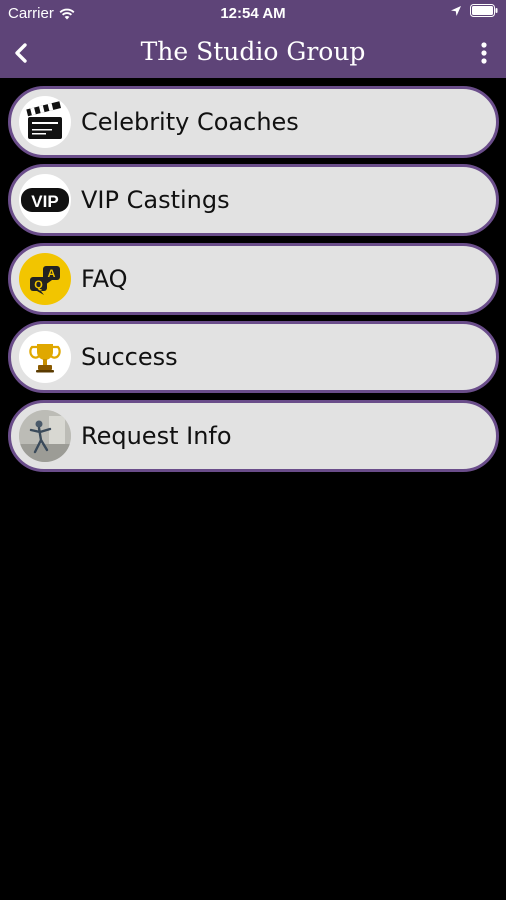  I want to click on back-button, so click(21, 53).